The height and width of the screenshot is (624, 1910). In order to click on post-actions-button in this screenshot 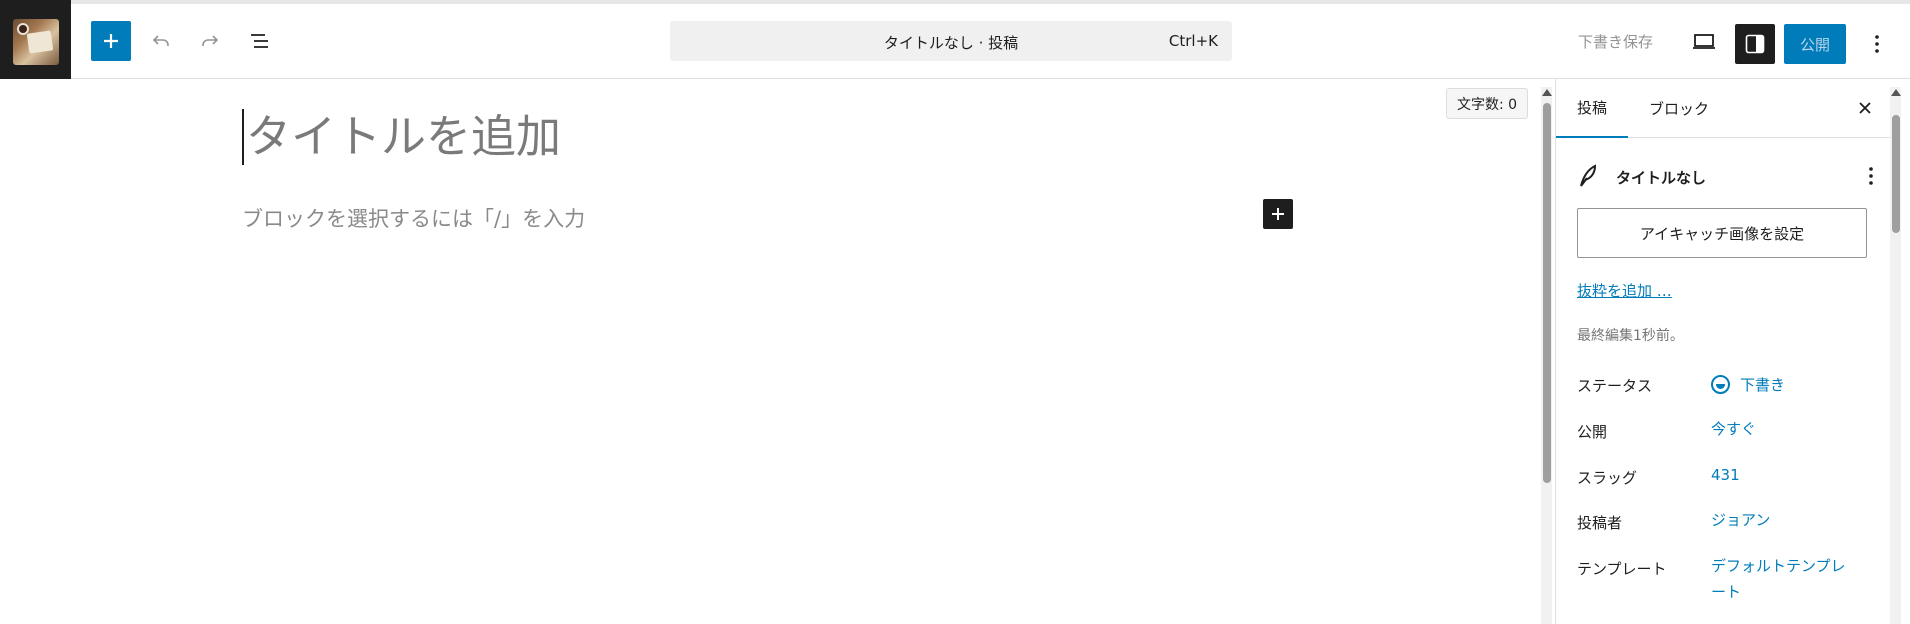, I will do `click(1871, 176)`.